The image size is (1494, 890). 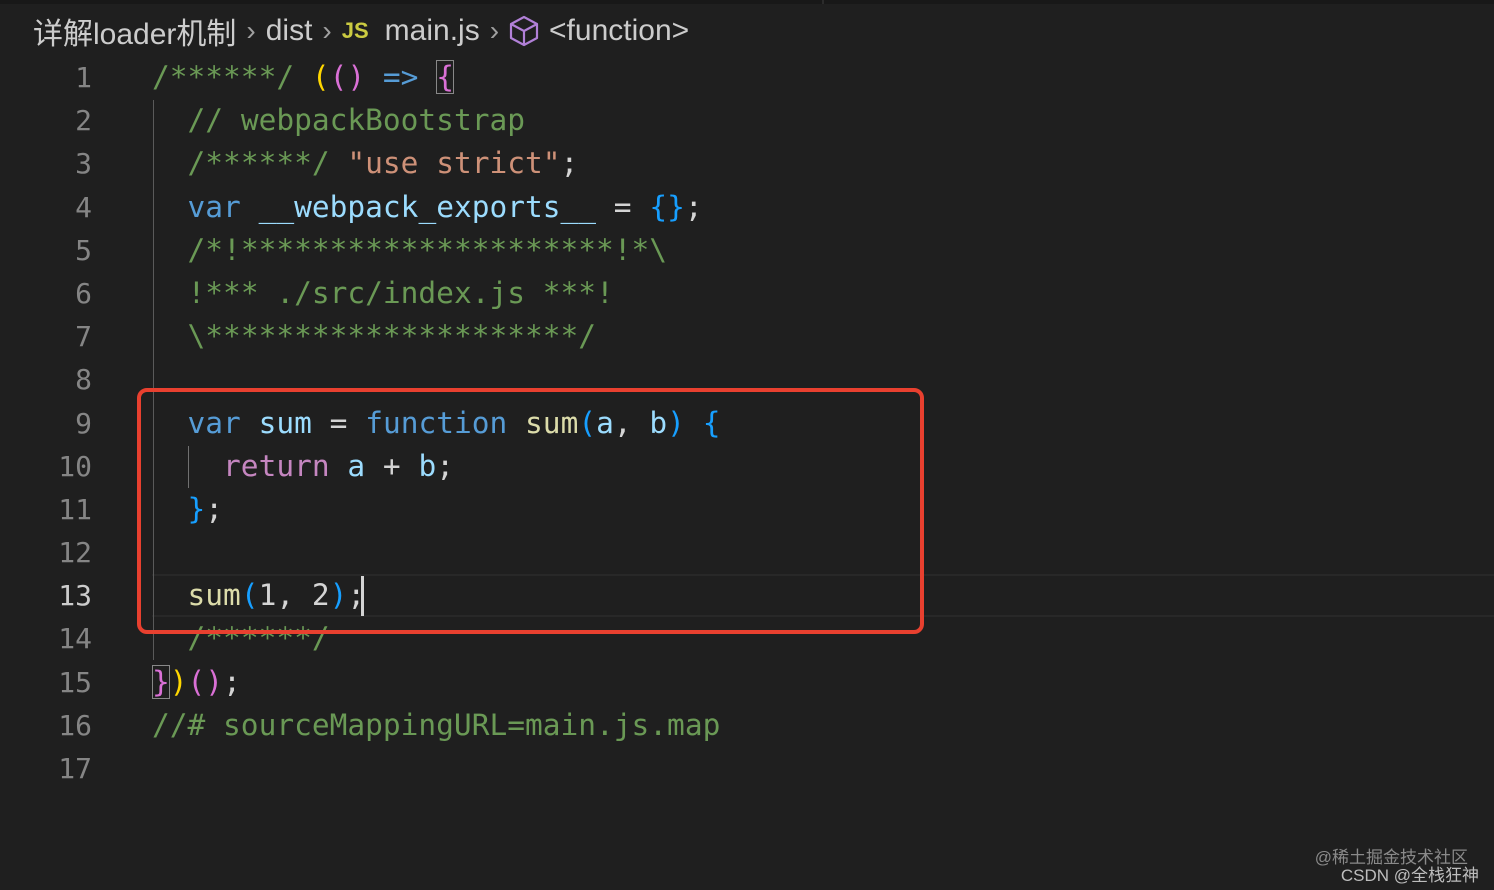 What do you see at coordinates (83, 423) in the screenshot?
I see `line-number: 9` at bounding box center [83, 423].